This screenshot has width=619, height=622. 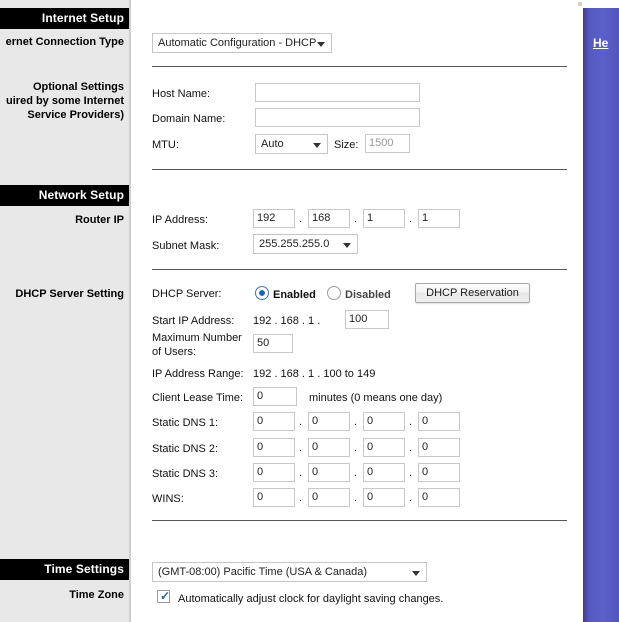 What do you see at coordinates (96, 595) in the screenshot?
I see `sidebar-label-time-zone: Time Zone` at bounding box center [96, 595].